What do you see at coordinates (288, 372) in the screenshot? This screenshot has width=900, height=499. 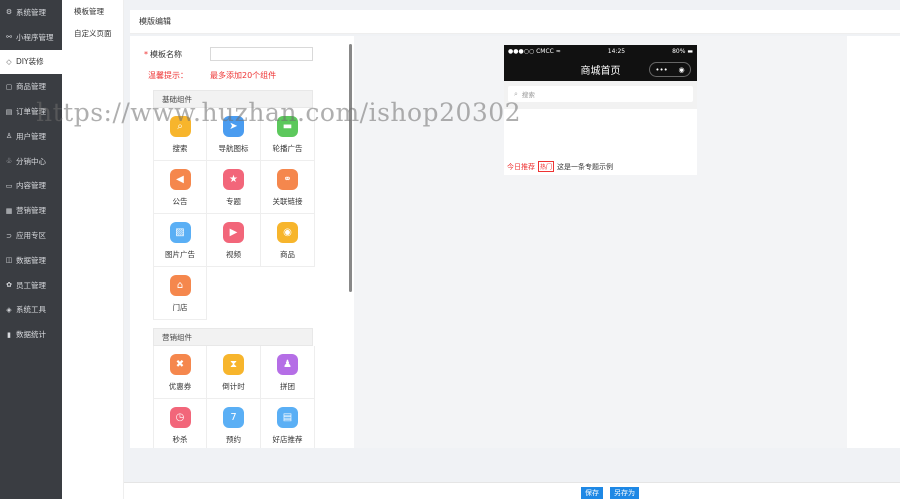 I see `component-group-buy: ♟ 拼团` at bounding box center [288, 372].